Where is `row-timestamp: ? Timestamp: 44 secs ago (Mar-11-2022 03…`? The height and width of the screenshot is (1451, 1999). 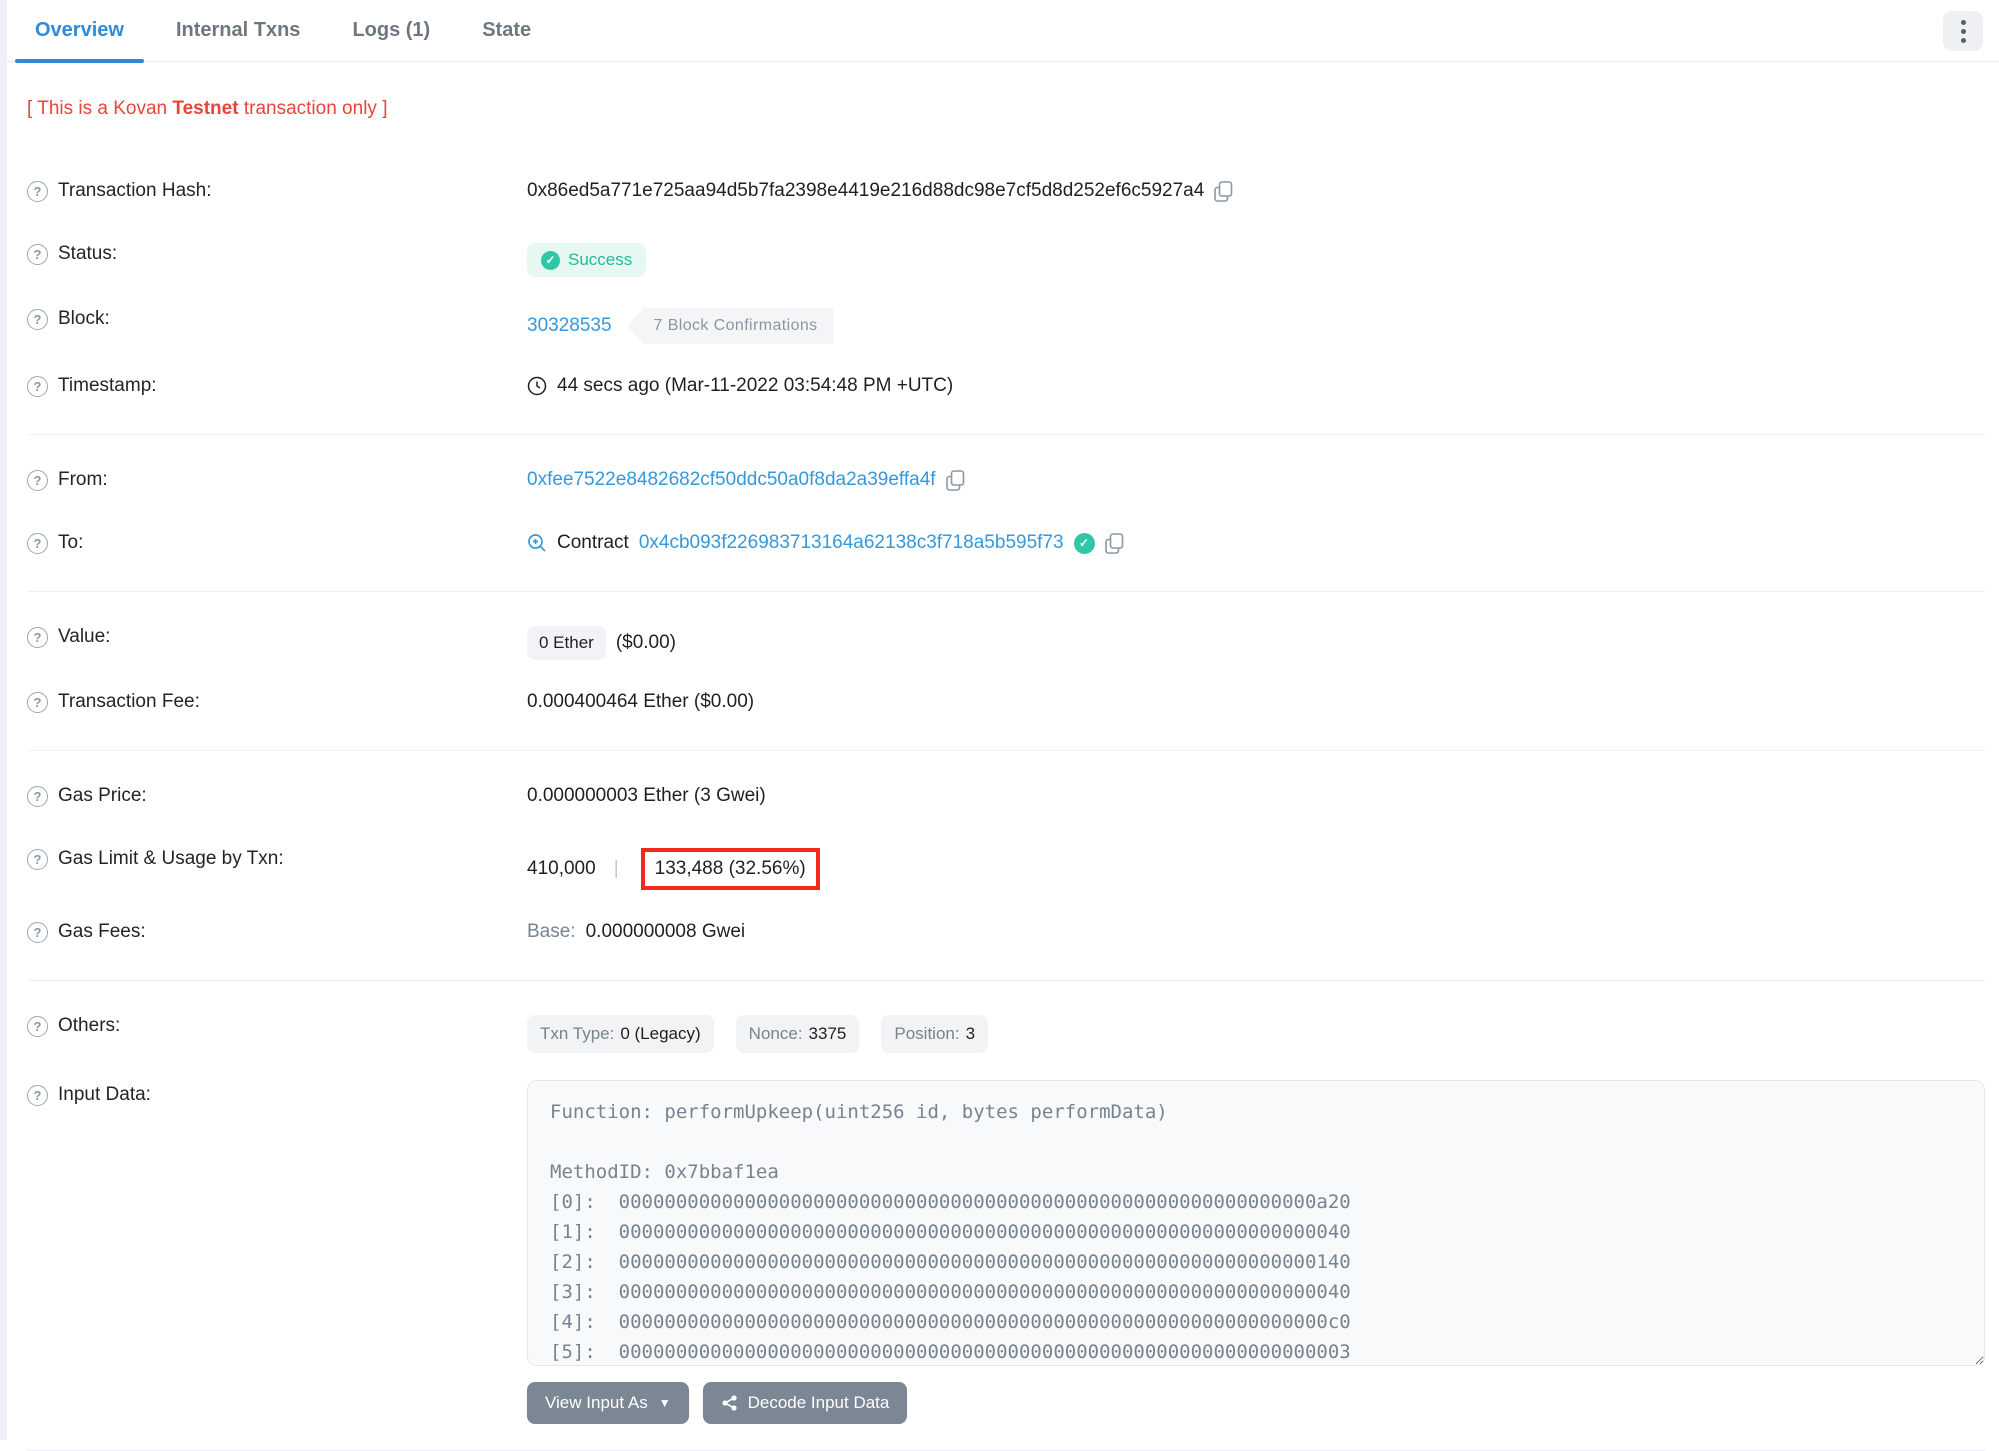
row-timestamp: ? Timestamp: 44 secs ago (Mar-11-2022 03… is located at coordinates (1006, 389).